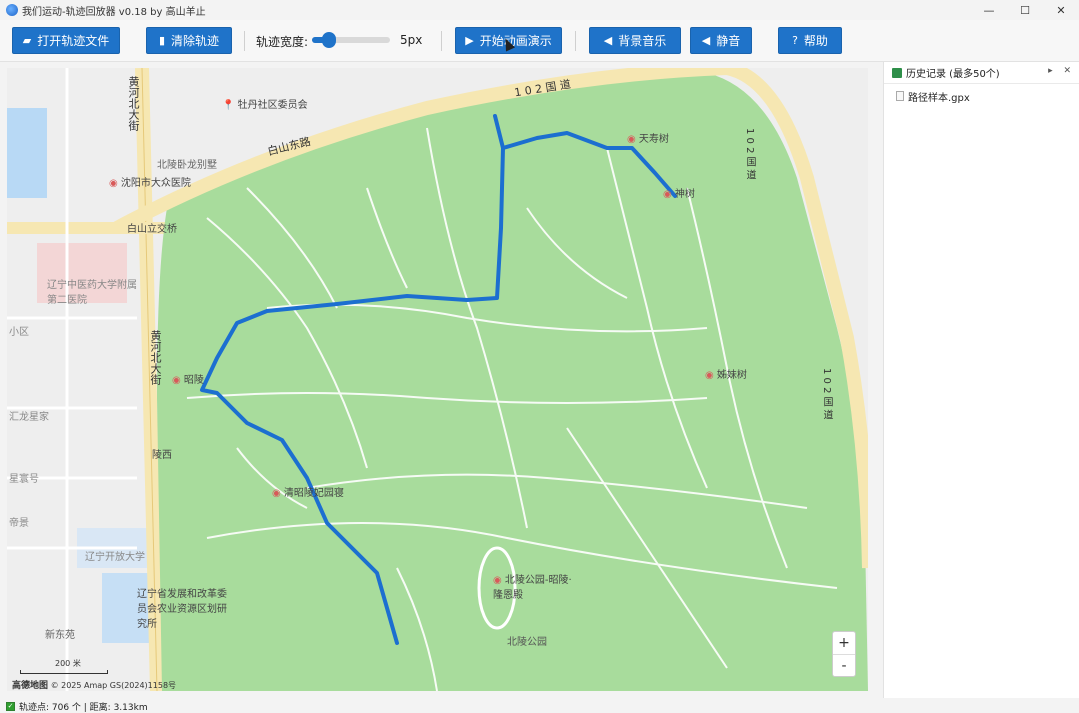 The image size is (1079, 713). I want to click on clear-track-button: ▮ 清除轨迹, so click(189, 40).